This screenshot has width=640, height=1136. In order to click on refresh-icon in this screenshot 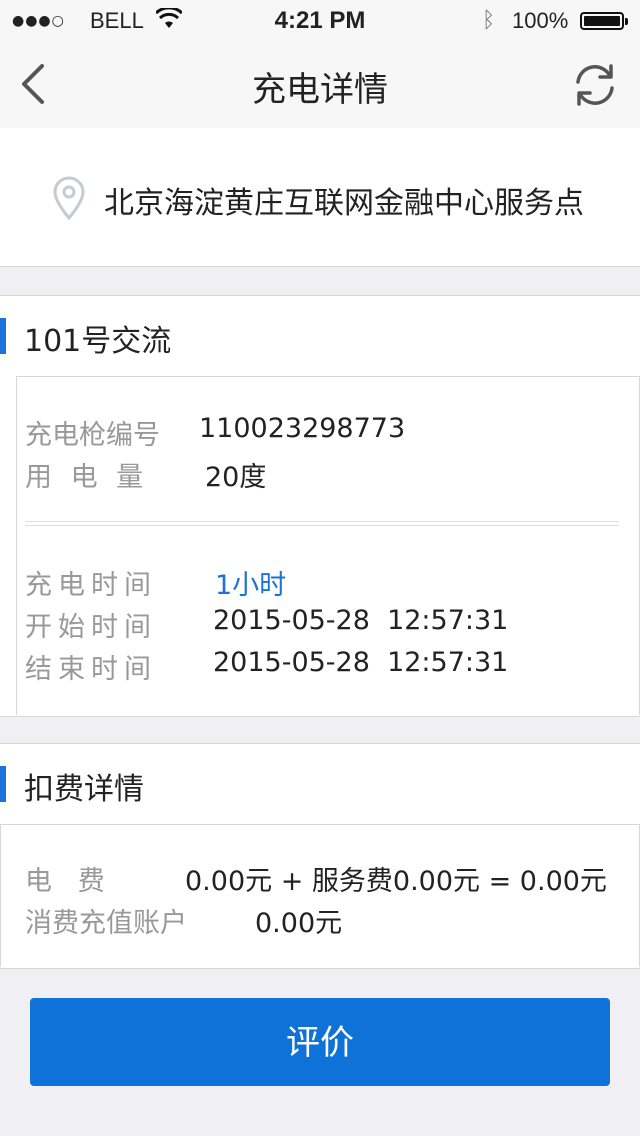, I will do `click(595, 85)`.